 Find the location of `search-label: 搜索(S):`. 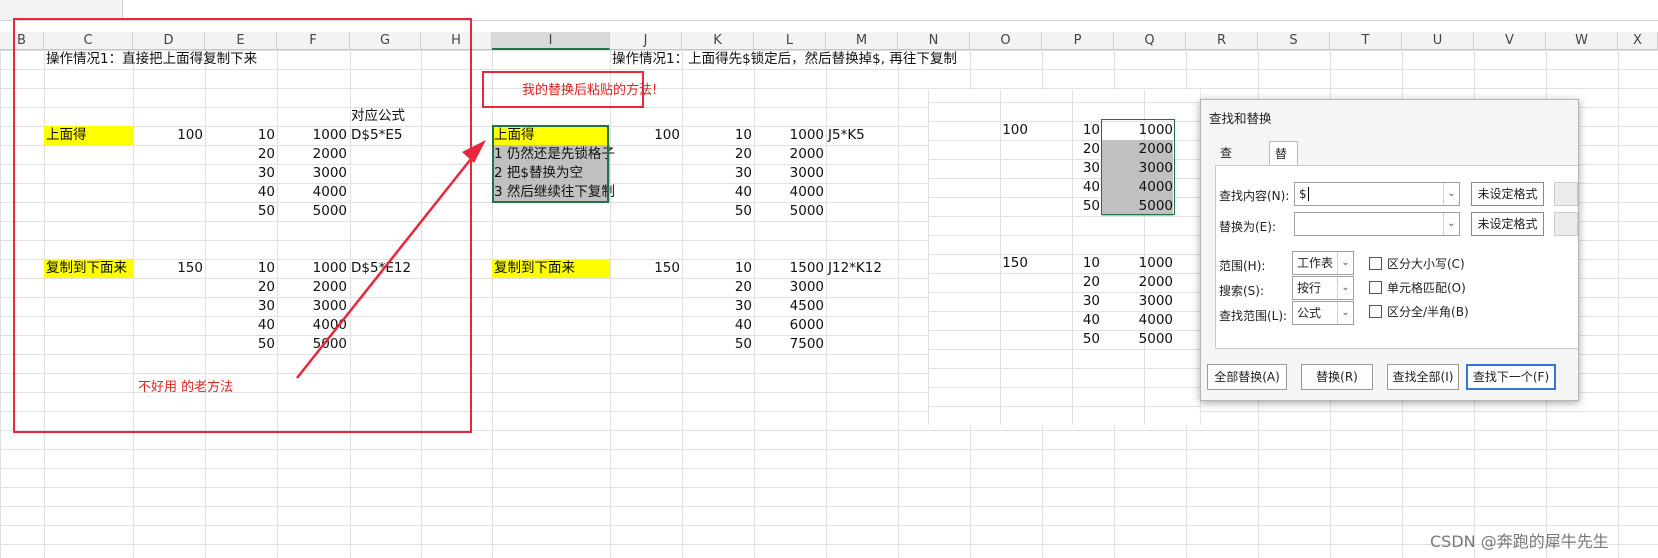

search-label: 搜索(S): is located at coordinates (1242, 291).